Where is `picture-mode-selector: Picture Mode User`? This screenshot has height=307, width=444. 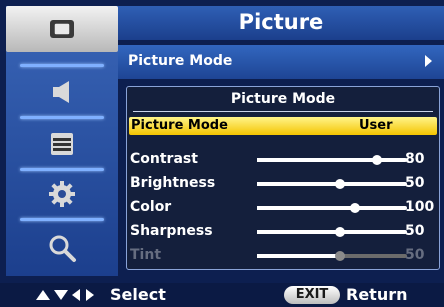 picture-mode-selector: Picture Mode User is located at coordinates (283, 126).